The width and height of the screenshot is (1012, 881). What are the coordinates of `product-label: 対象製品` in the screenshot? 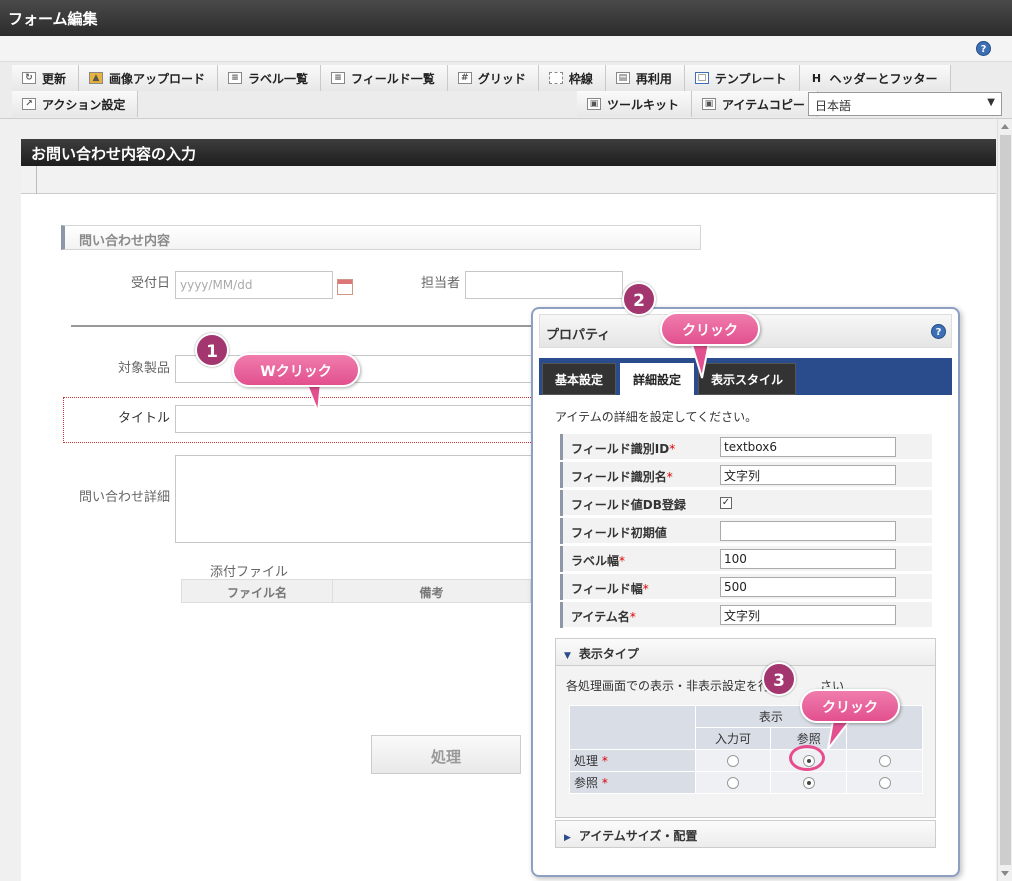 It's located at (143, 368).